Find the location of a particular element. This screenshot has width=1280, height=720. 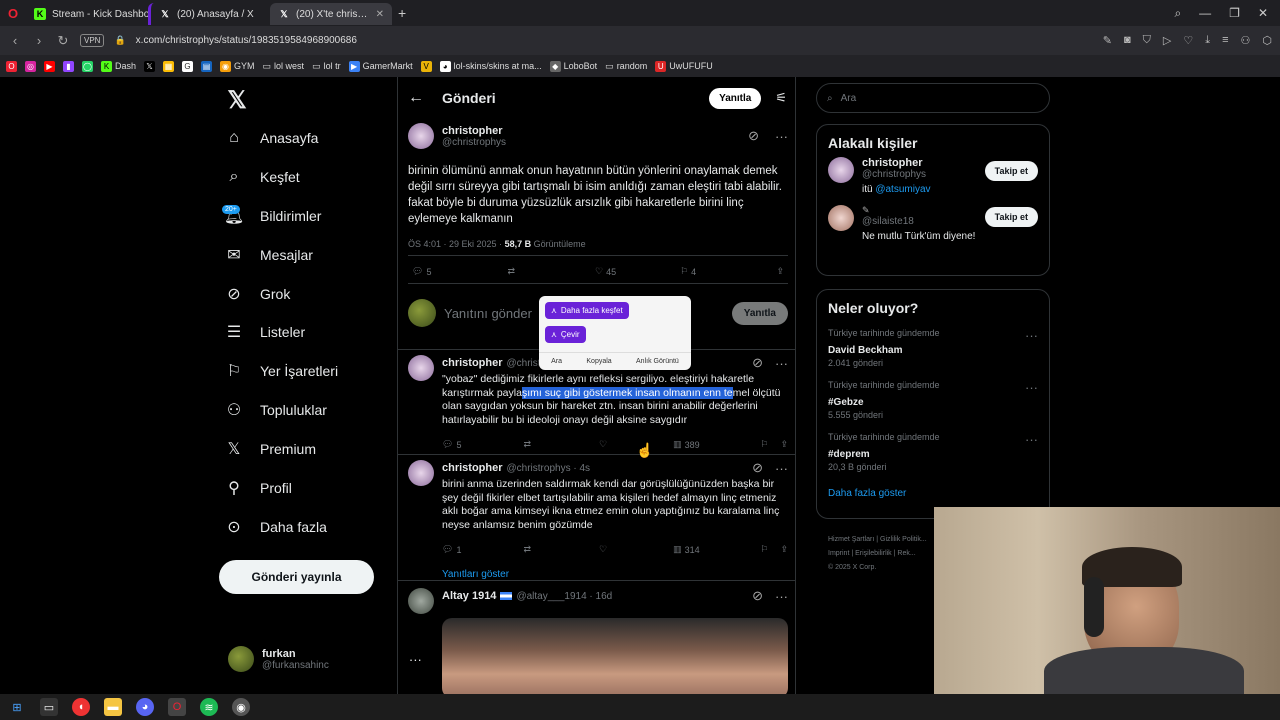

back-arrow-icon: ← is located at coordinates (425, 98).